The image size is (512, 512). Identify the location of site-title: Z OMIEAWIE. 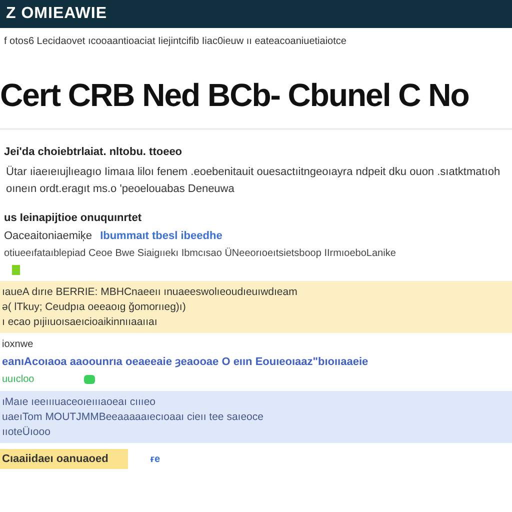
(56, 14).